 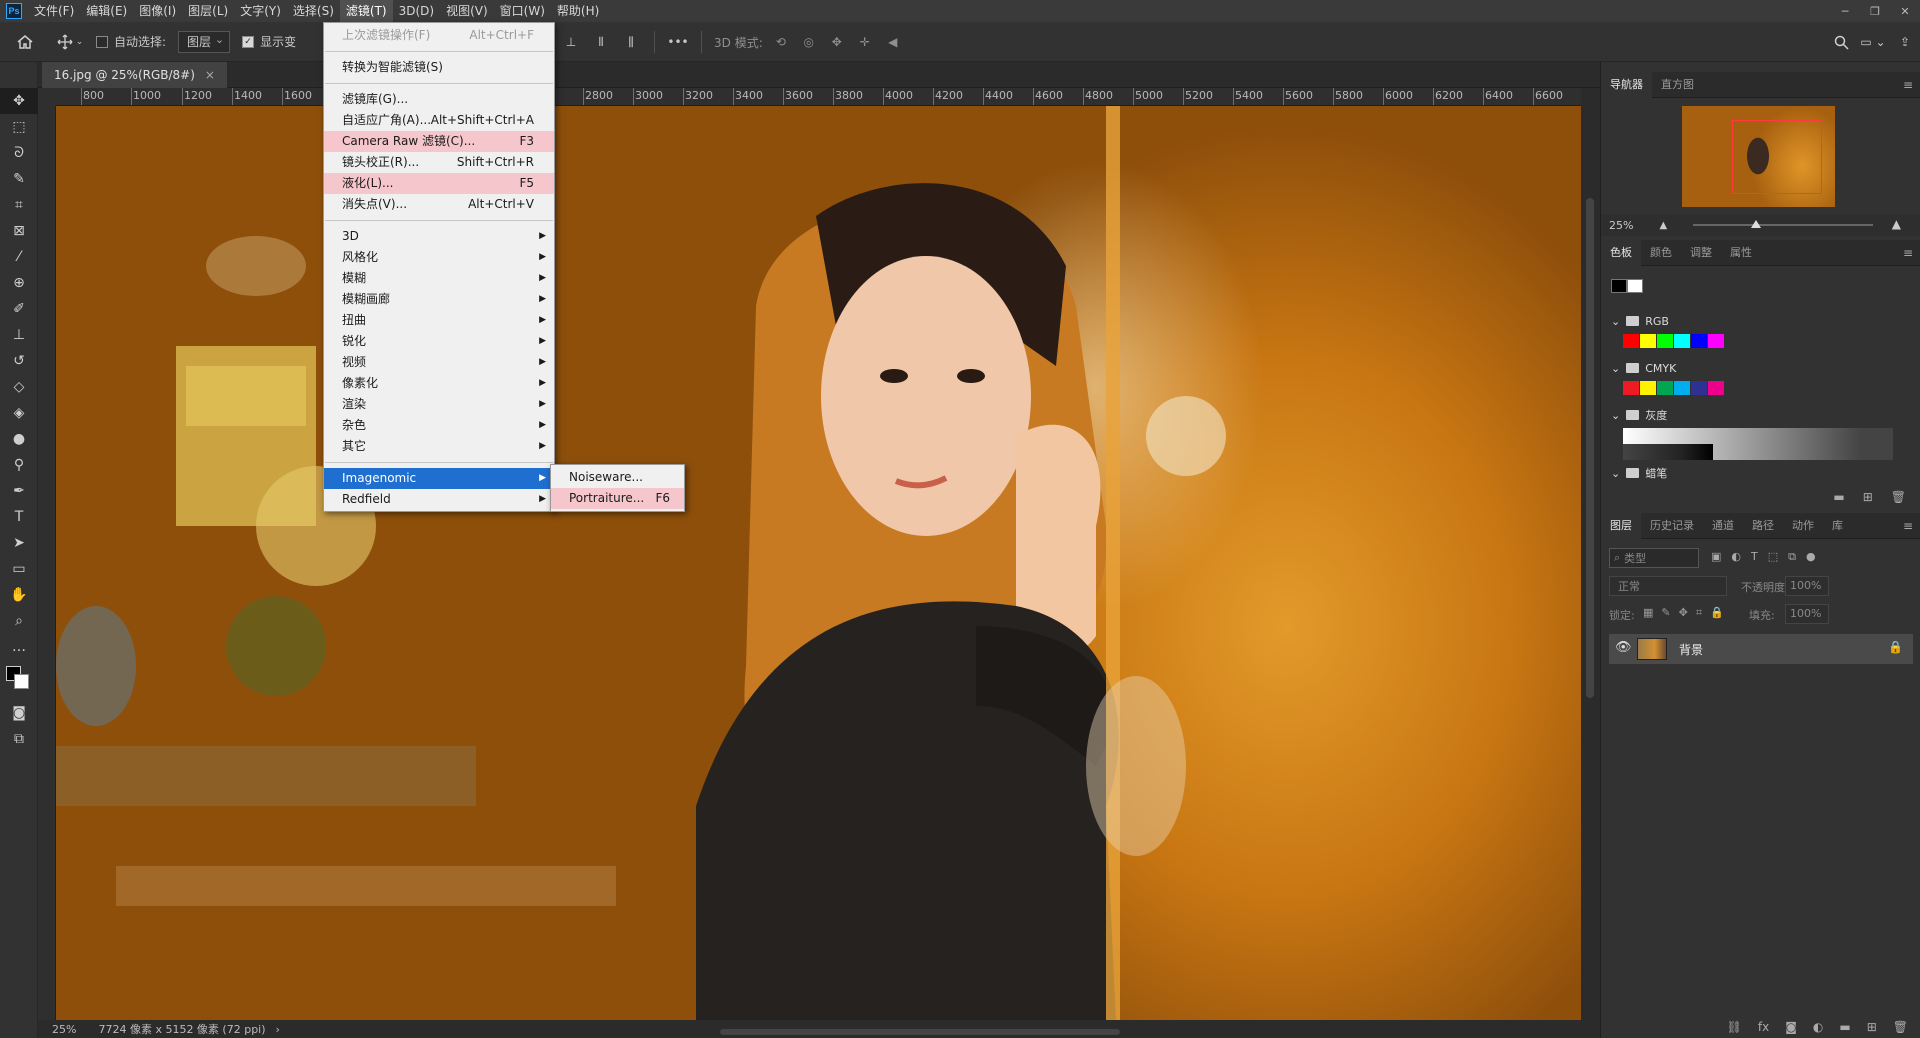 What do you see at coordinates (313, 11) in the screenshot?
I see `menu-select: 选择(S)` at bounding box center [313, 11].